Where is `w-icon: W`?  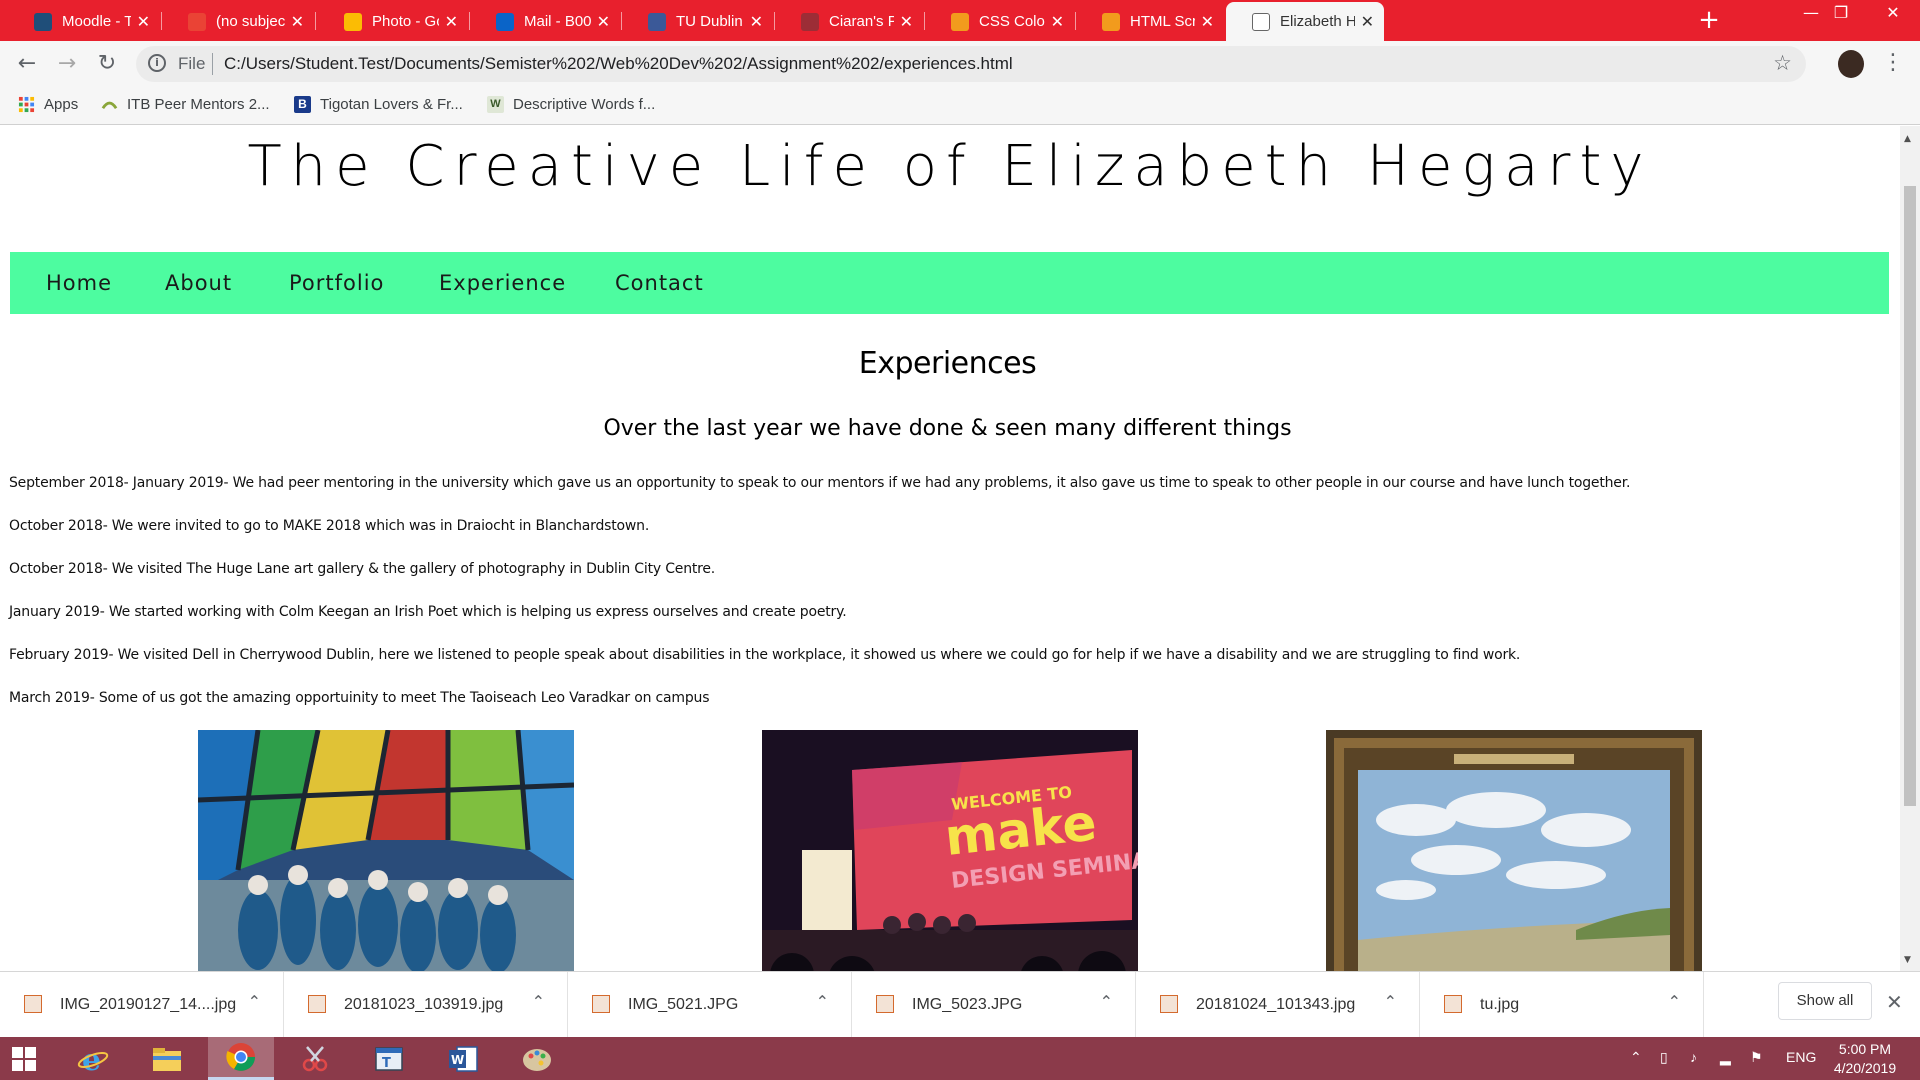 w-icon: W is located at coordinates (495, 104).